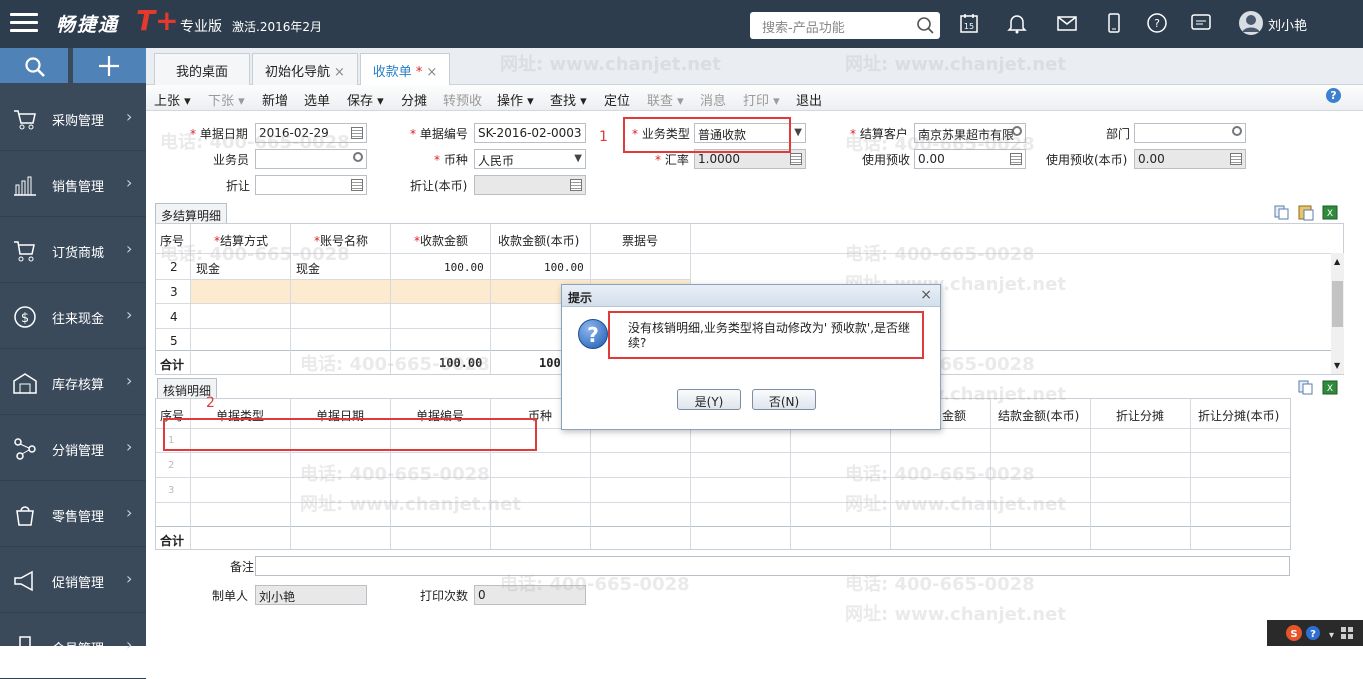 Image resolution: width=1363 pixels, height=679 pixels. Describe the element at coordinates (640, 240) in the screenshot. I see `col-header: 票据号` at that location.